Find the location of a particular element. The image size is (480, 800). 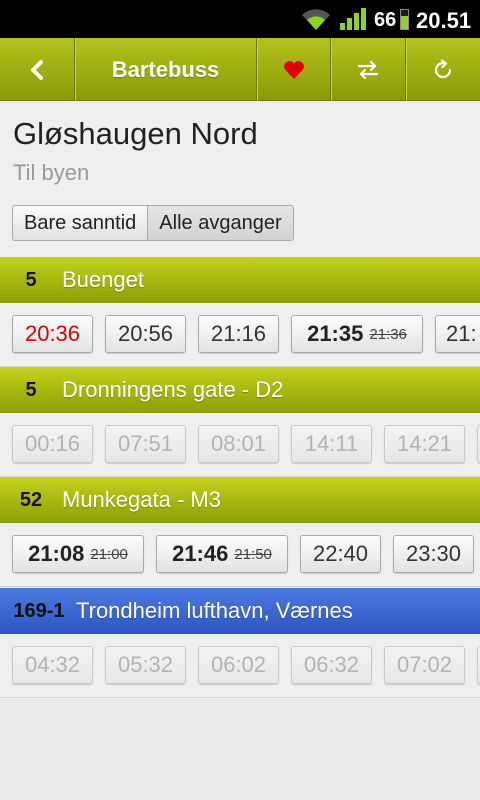

battery-icon is located at coordinates (404, 19).